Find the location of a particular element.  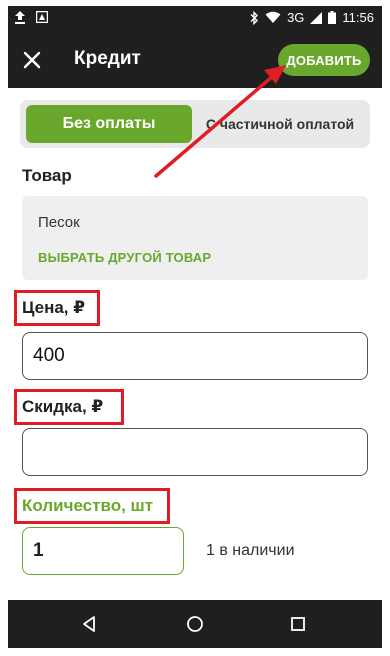

add-button: ДОБАВИТЬ is located at coordinates (324, 60).